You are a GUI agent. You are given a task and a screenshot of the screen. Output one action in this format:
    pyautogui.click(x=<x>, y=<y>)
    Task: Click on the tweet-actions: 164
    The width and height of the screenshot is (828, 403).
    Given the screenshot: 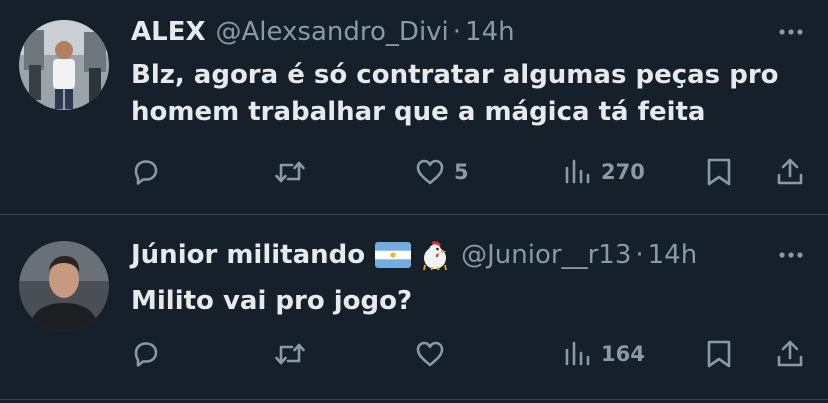 What is the action you would take?
    pyautogui.click(x=414, y=354)
    